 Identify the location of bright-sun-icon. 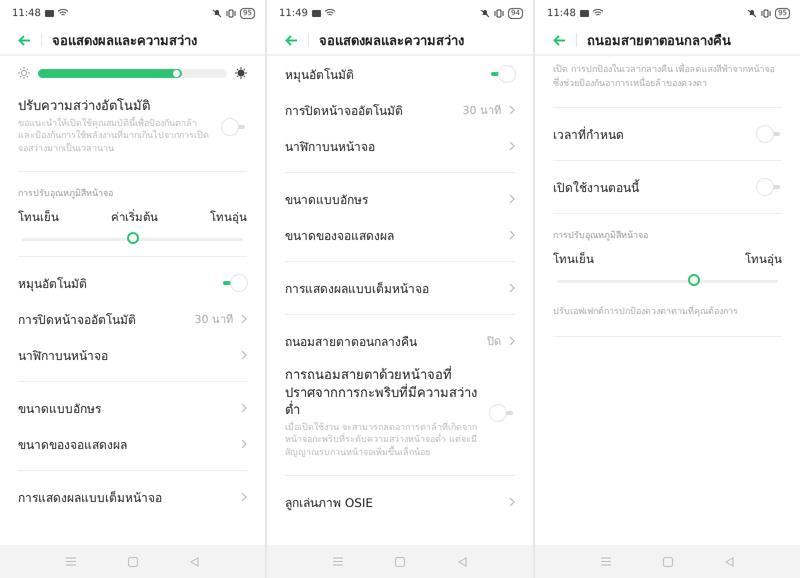
(241, 73).